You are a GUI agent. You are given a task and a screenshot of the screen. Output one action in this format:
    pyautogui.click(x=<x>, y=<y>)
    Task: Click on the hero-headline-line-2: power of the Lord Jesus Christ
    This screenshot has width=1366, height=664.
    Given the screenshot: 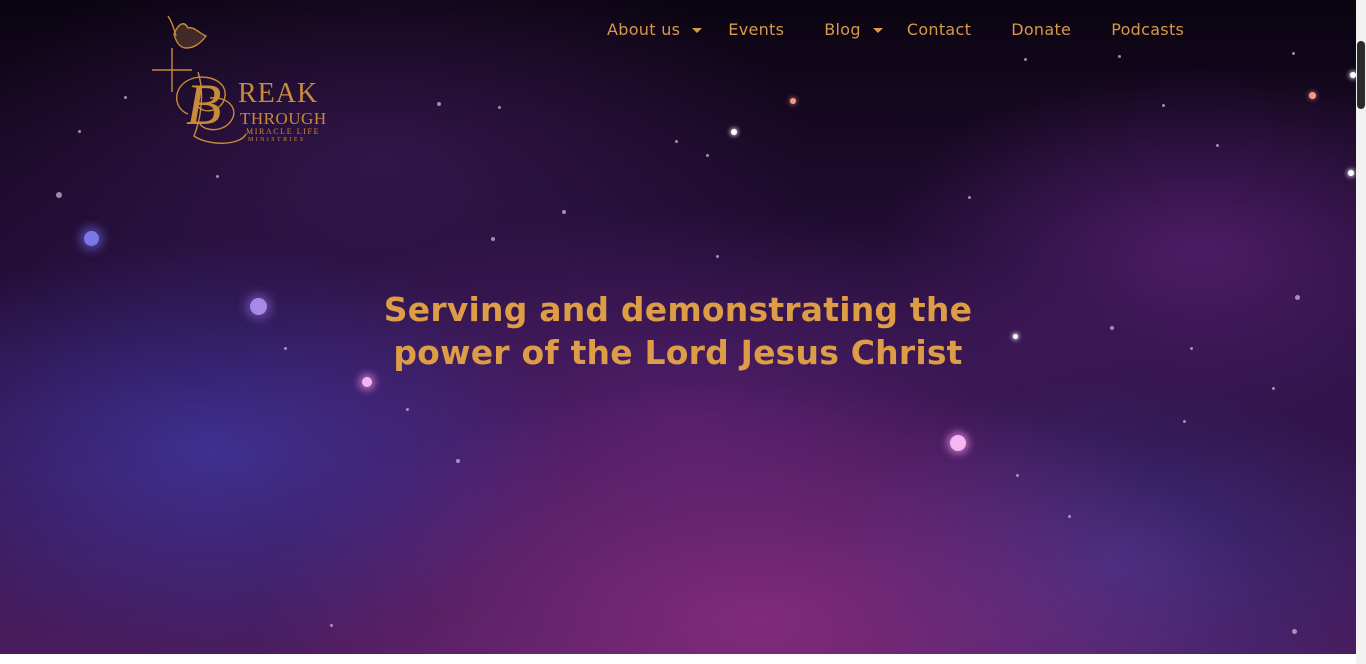 What is the action you would take?
    pyautogui.click(x=678, y=352)
    